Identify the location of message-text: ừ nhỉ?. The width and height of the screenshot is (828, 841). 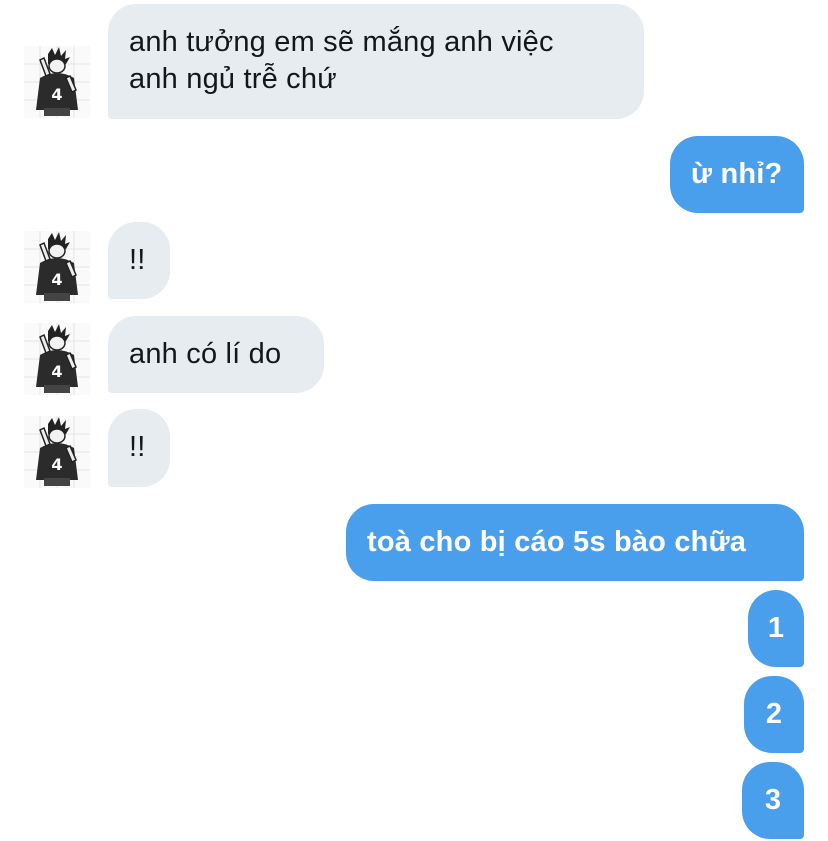
(737, 174).